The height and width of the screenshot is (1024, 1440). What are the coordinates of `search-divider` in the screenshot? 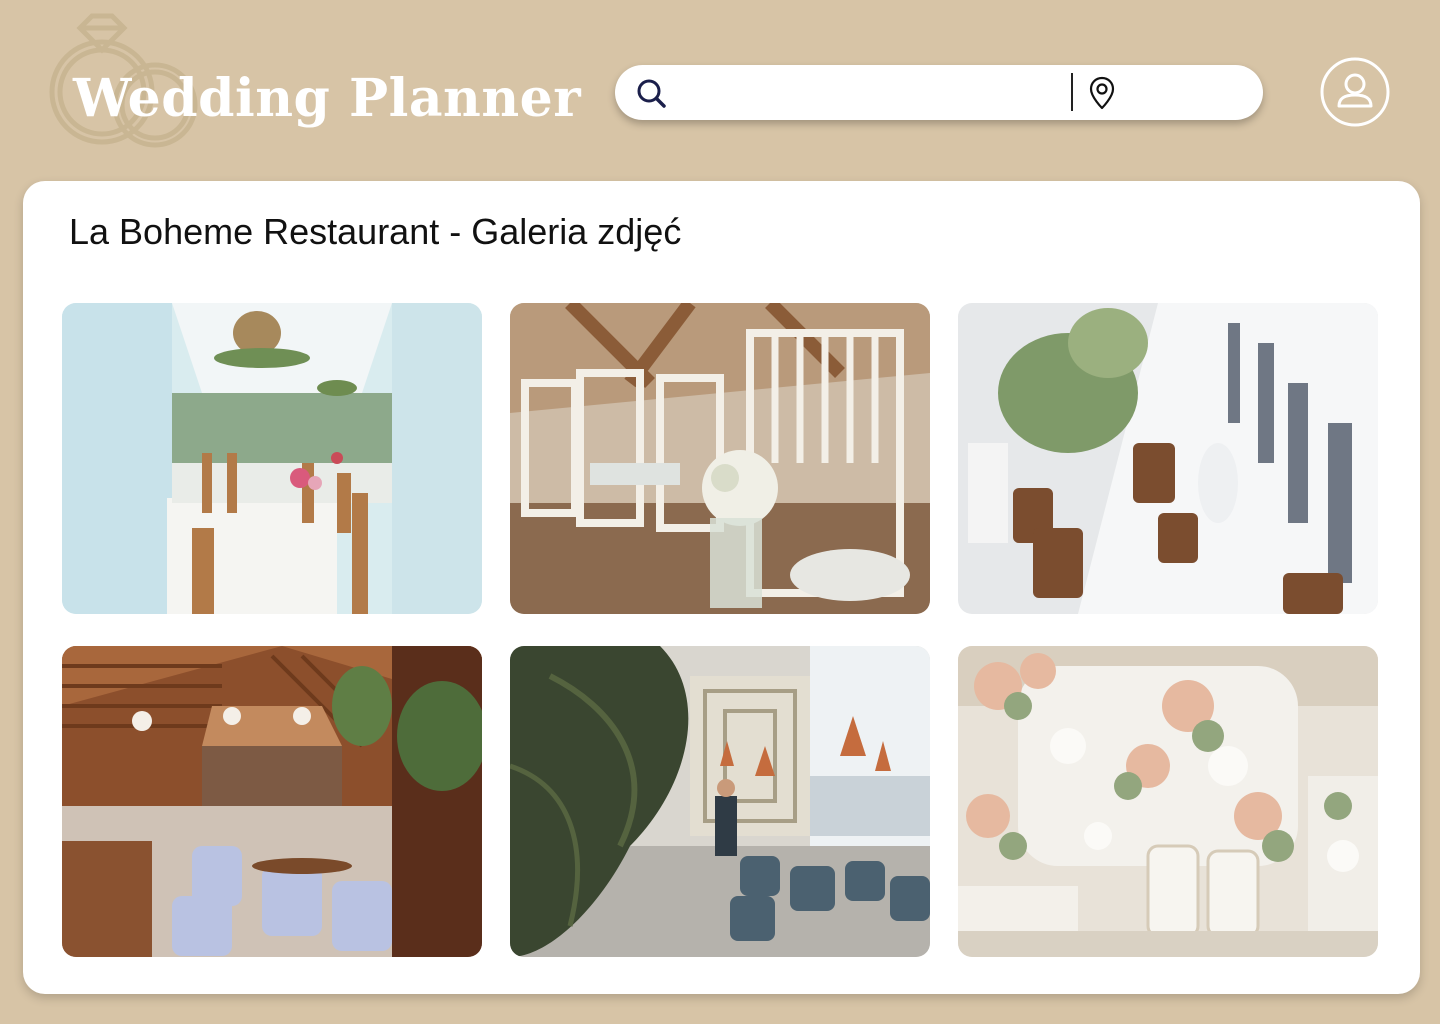 It's located at (1072, 92).